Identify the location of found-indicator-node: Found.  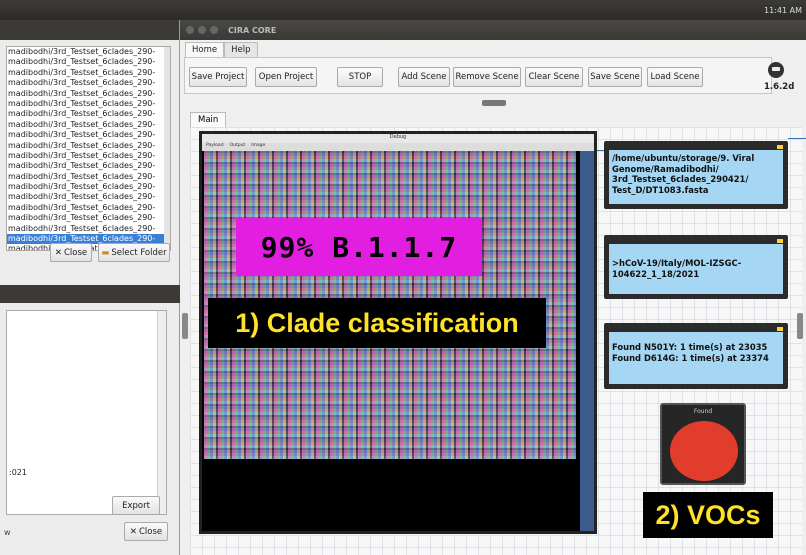
(703, 444).